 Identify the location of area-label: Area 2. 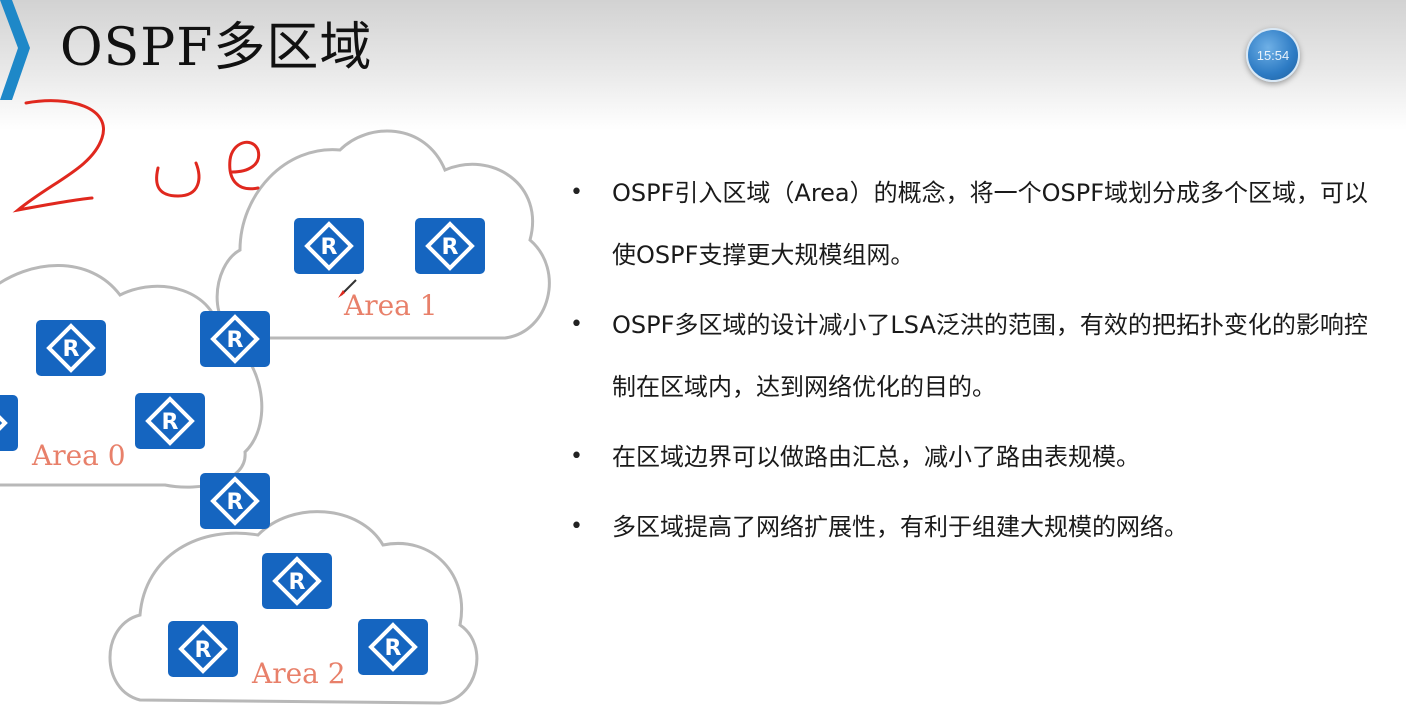
(298, 673).